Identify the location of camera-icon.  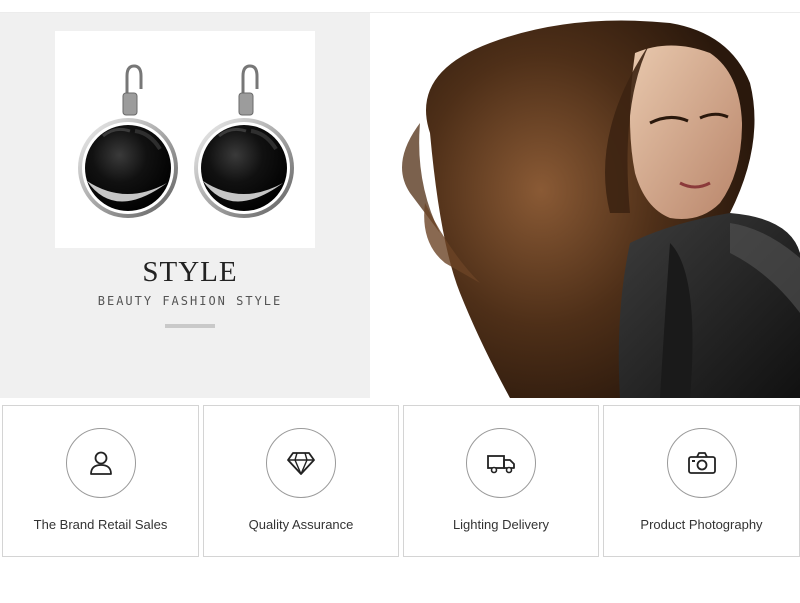
(701, 463).